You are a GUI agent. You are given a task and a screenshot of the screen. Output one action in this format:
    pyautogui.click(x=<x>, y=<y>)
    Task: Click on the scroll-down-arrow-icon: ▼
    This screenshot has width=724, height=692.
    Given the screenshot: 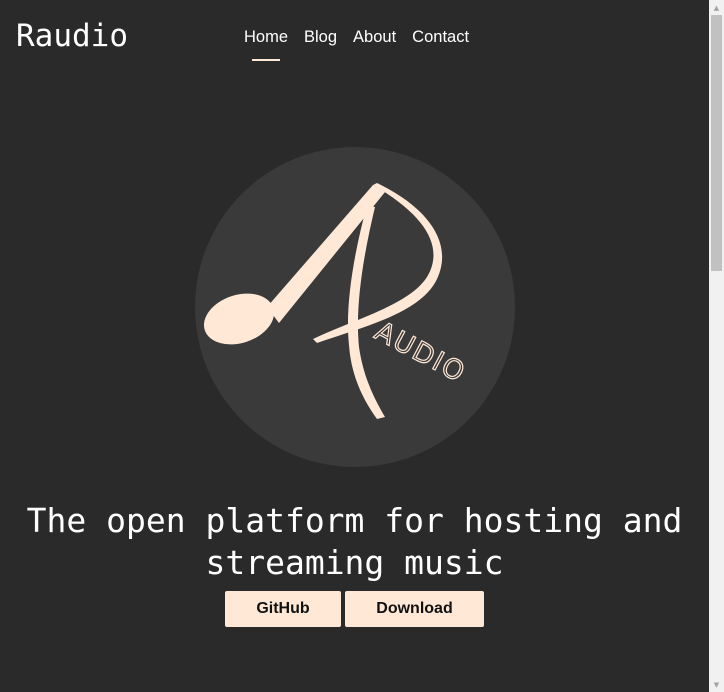 What is the action you would take?
    pyautogui.click(x=716, y=684)
    